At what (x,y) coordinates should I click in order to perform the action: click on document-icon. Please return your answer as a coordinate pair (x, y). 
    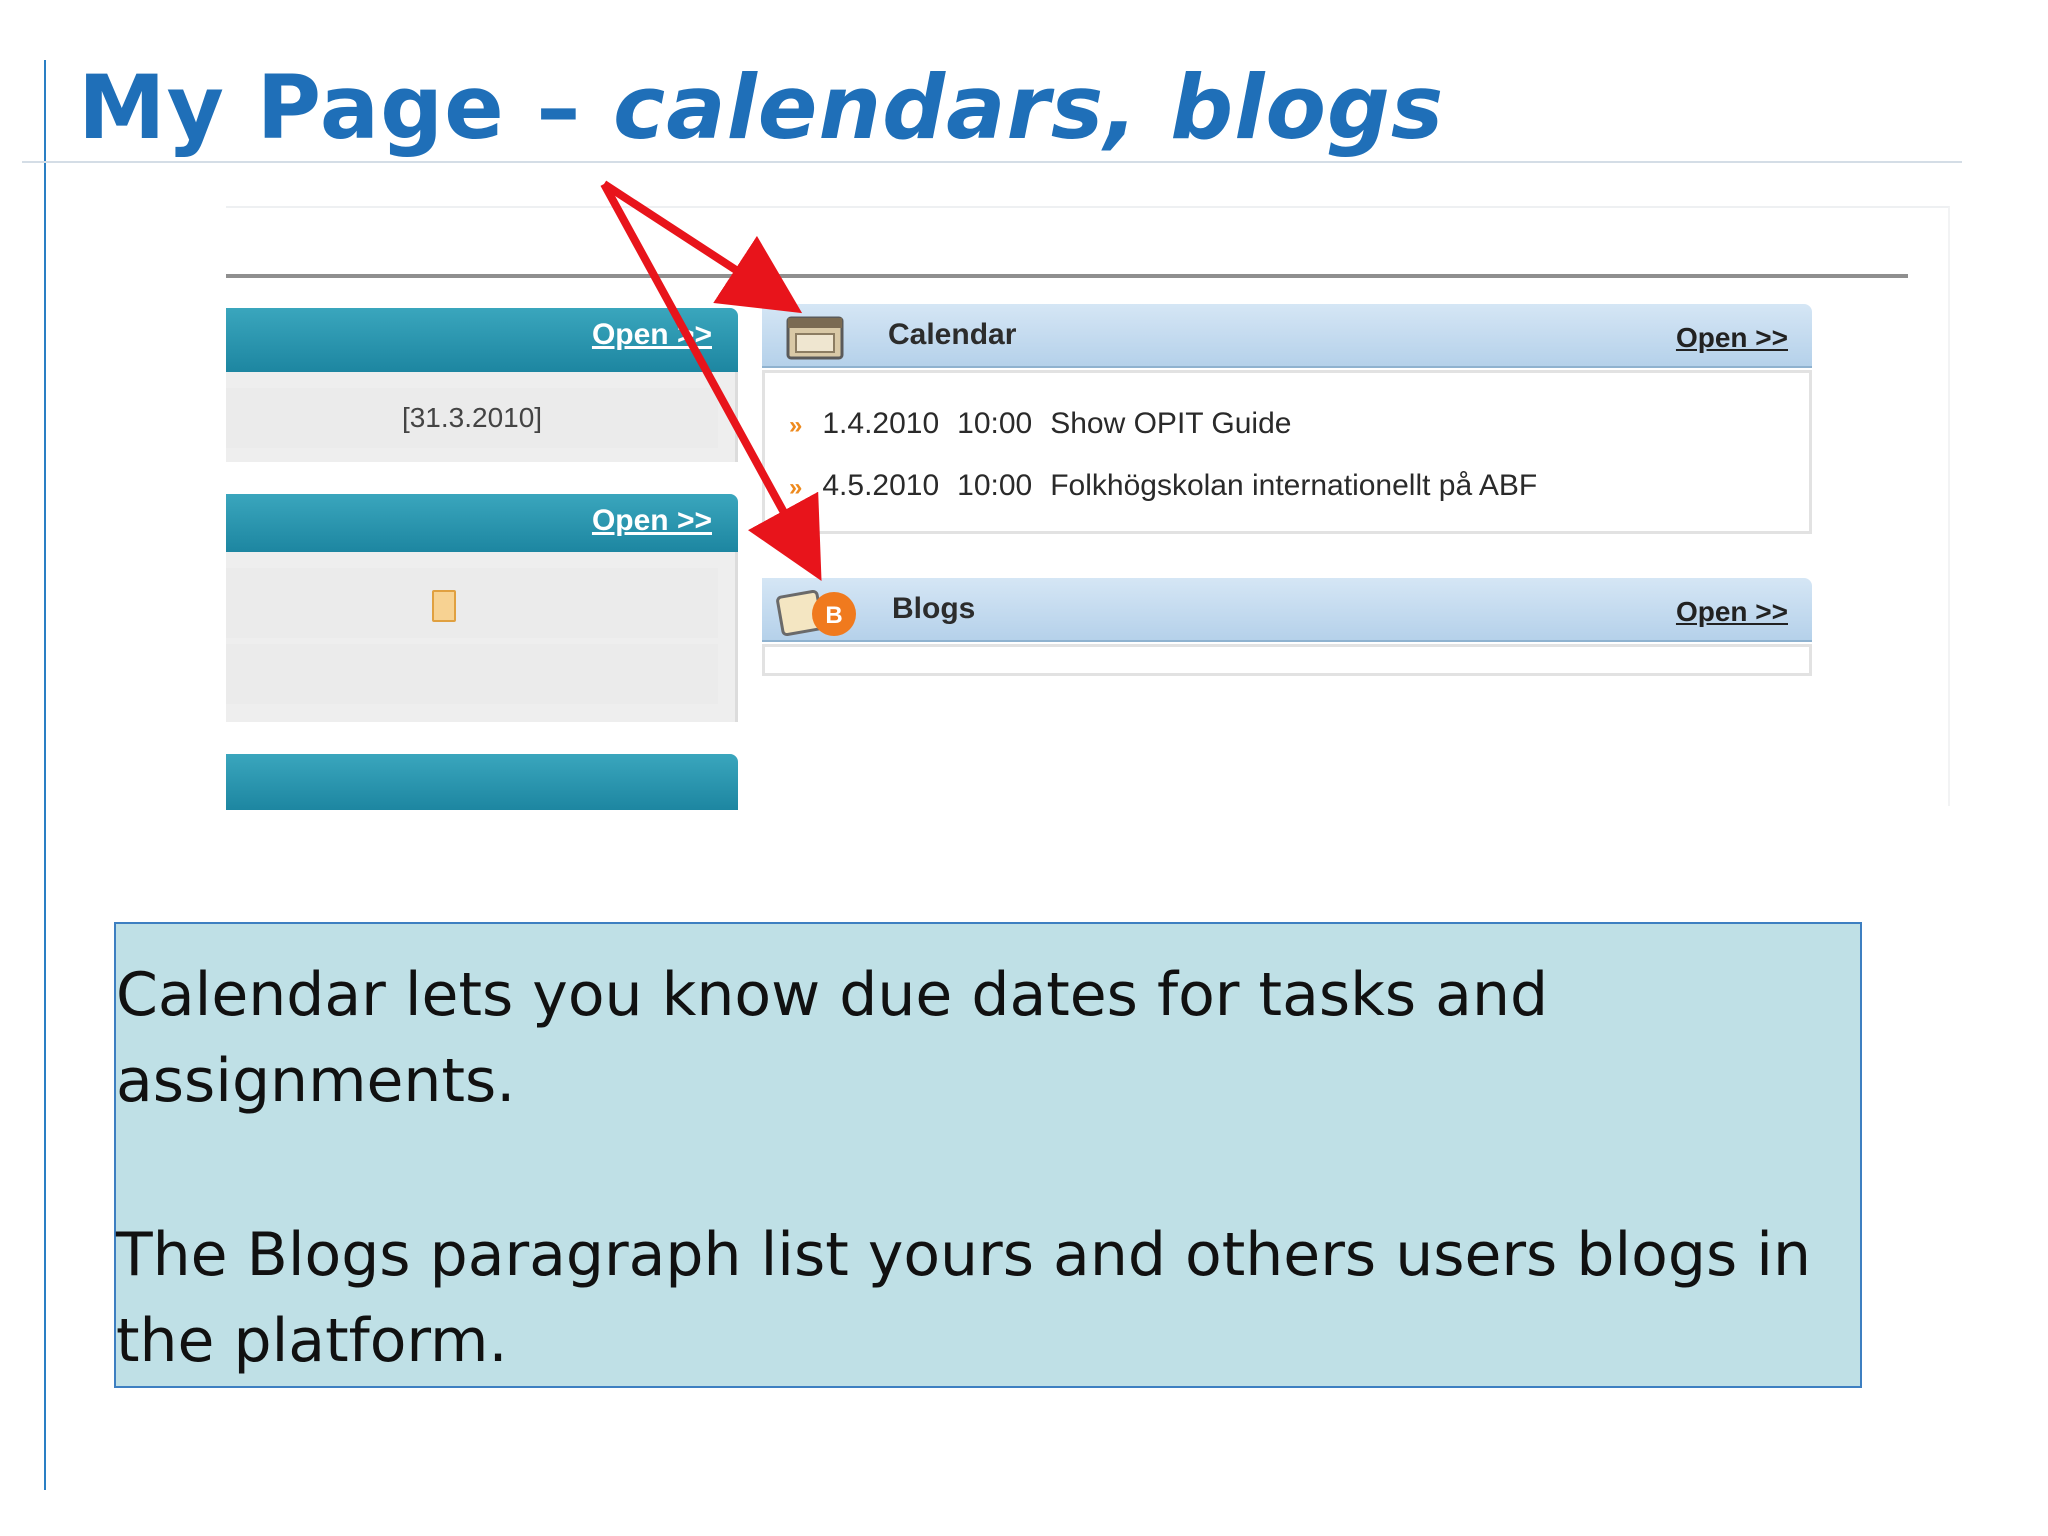
    Looking at the image, I should click on (444, 606).